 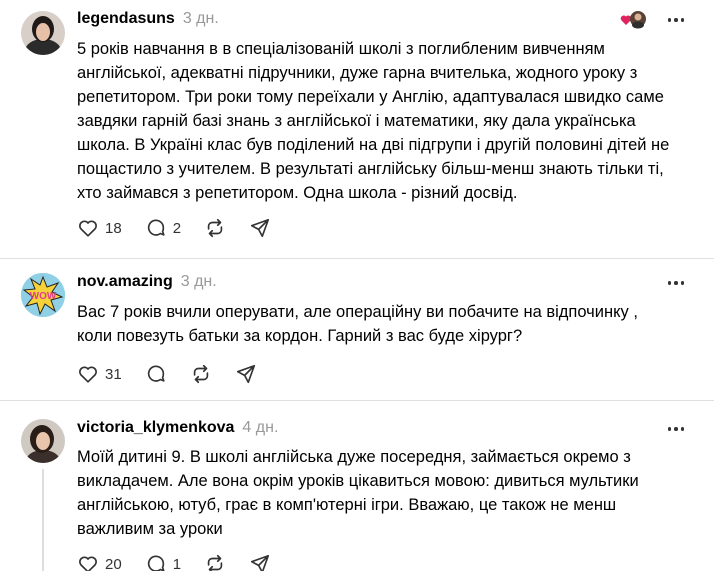 I want to click on like-count: 18, so click(x=113, y=228).